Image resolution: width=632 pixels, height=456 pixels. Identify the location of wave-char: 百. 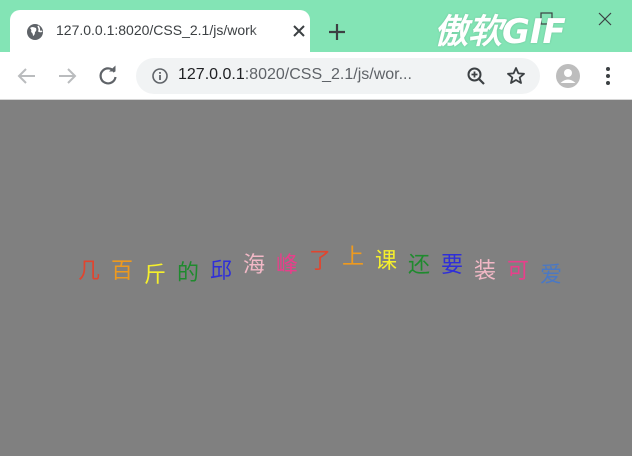
(122, 271).